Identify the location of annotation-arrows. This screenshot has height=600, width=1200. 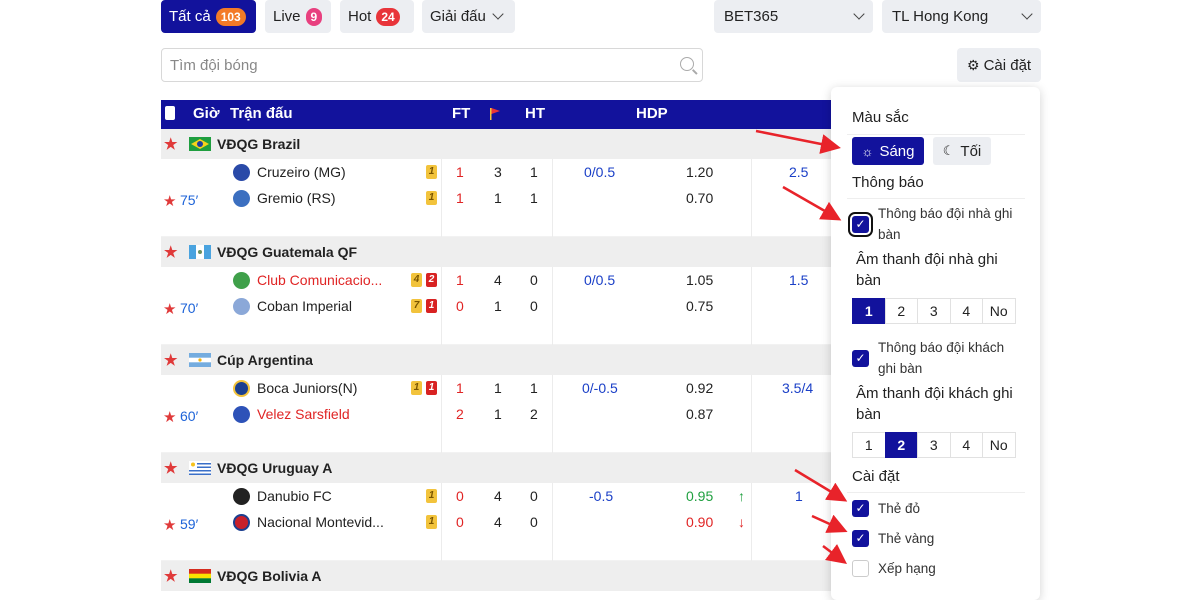
(801, 346).